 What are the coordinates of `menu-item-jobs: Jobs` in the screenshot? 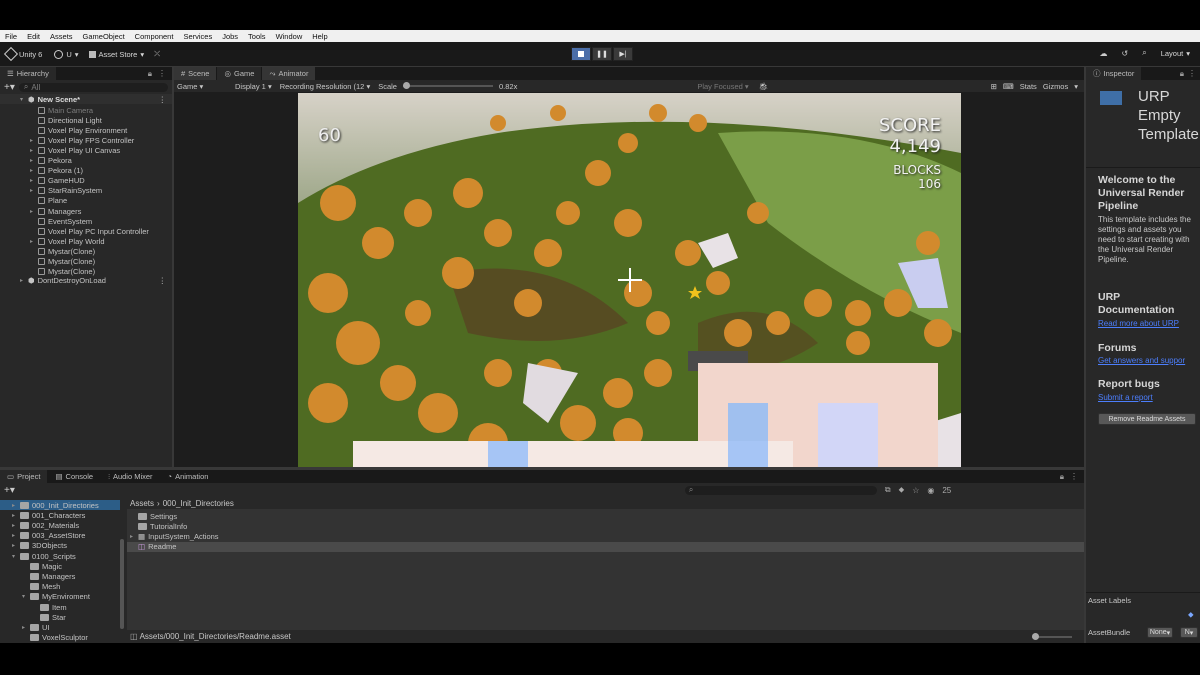 It's located at (230, 36).